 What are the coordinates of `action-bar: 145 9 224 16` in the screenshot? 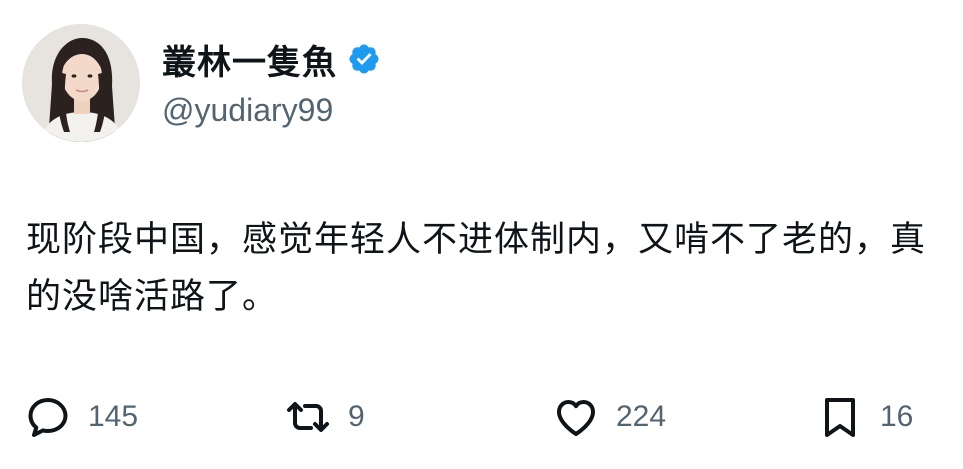 It's located at (481, 417).